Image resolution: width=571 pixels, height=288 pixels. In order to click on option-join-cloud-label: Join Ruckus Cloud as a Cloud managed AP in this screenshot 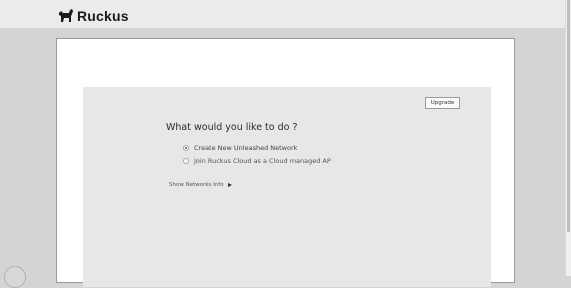, I will do `click(262, 161)`.